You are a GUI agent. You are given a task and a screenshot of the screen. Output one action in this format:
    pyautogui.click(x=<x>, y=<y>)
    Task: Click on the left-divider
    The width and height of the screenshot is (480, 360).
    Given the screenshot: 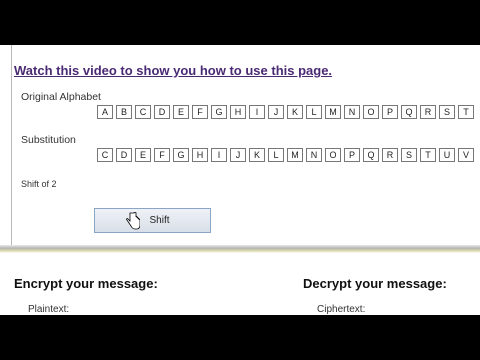 What is the action you would take?
    pyautogui.click(x=11, y=145)
    